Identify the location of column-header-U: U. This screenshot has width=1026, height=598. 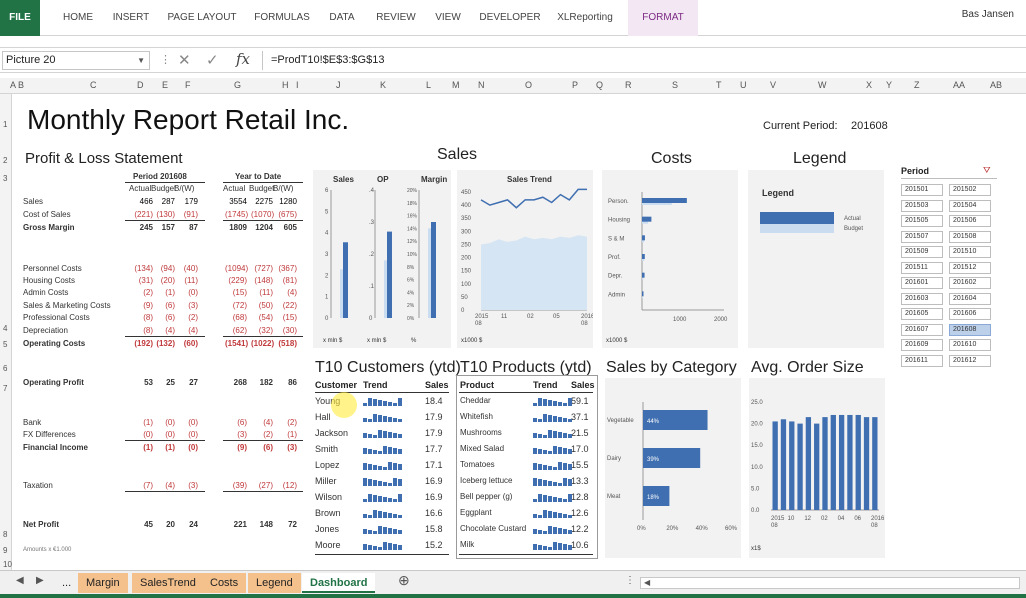
(743, 85).